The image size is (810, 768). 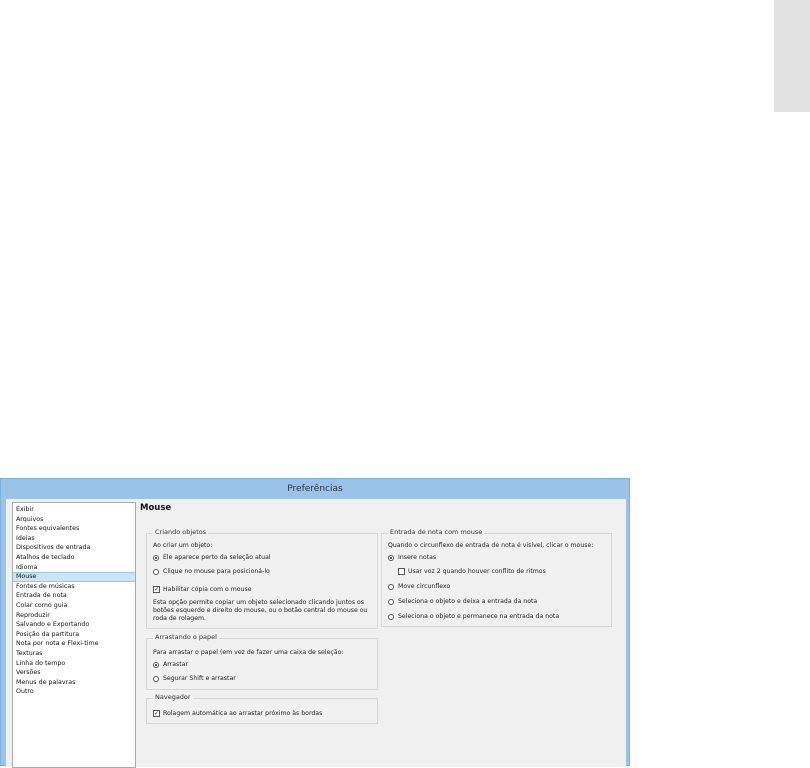 I want to click on radio-drag, so click(x=156, y=665).